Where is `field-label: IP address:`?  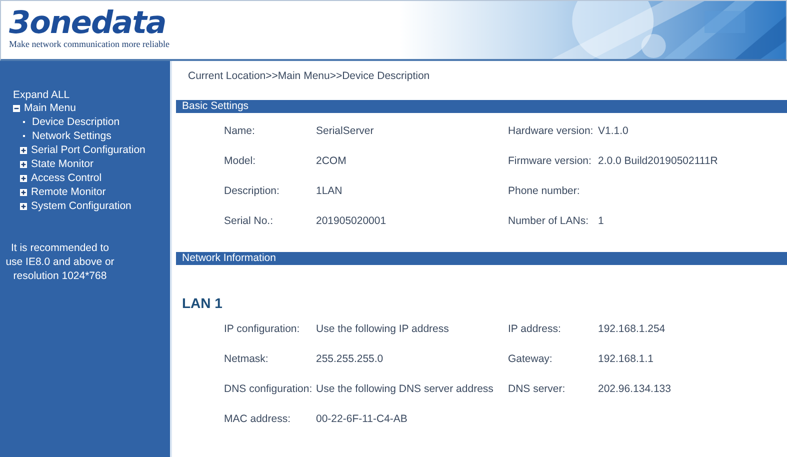 field-label: IP address: is located at coordinates (535, 329).